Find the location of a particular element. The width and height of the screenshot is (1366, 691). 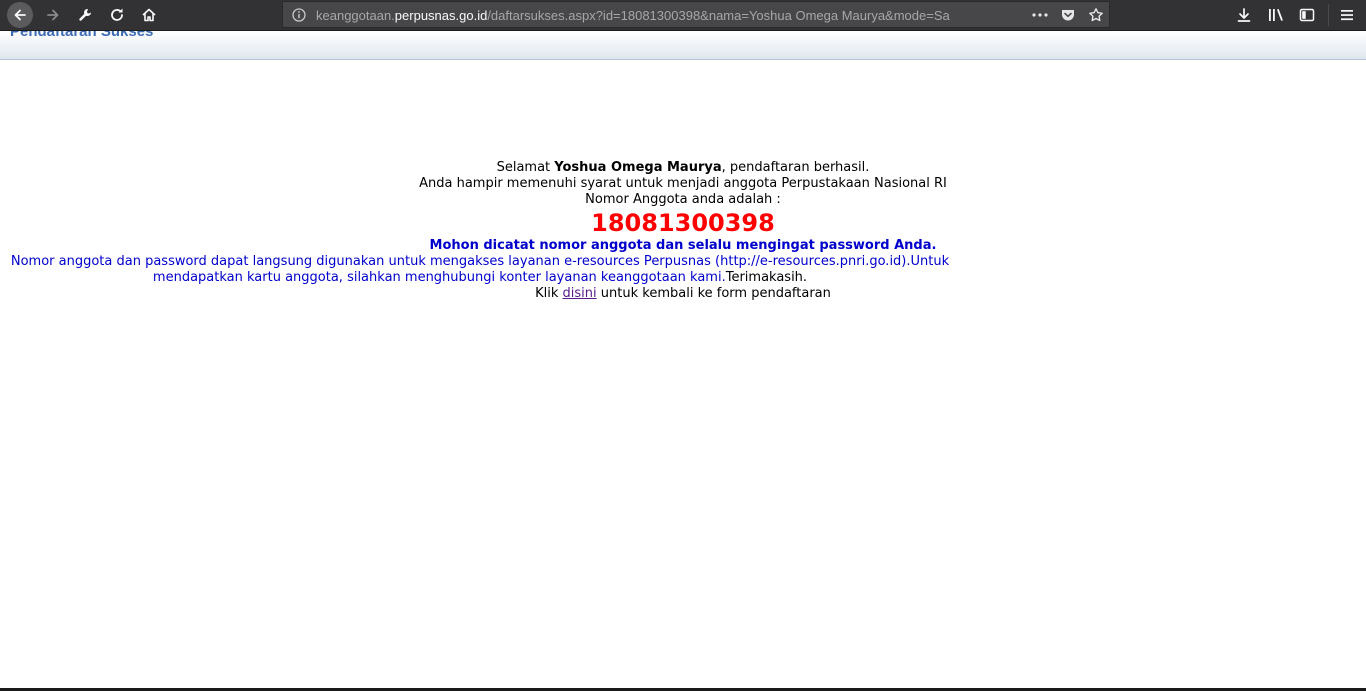

reload-button is located at coordinates (117, 15).